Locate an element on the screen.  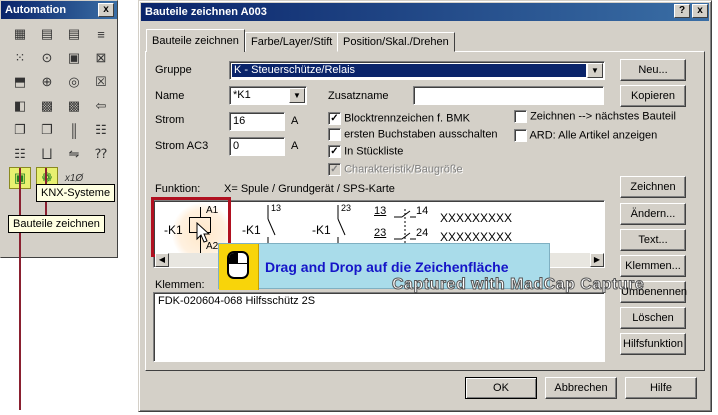
zusatzname-input is located at coordinates (508, 95).